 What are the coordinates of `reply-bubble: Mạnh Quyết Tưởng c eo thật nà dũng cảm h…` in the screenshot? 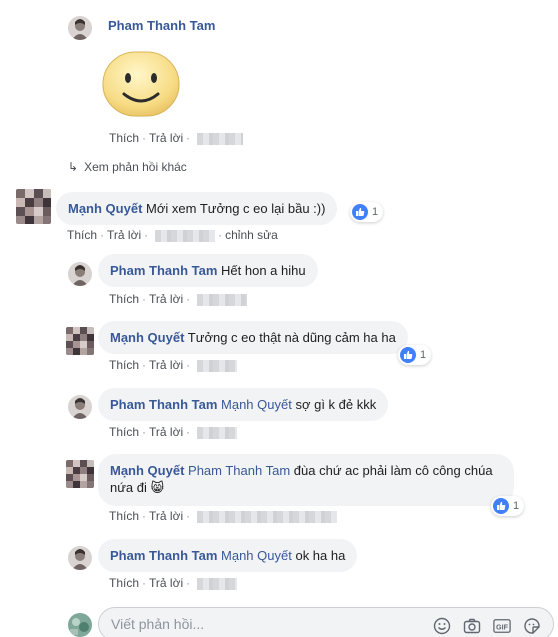 It's located at (253, 337).